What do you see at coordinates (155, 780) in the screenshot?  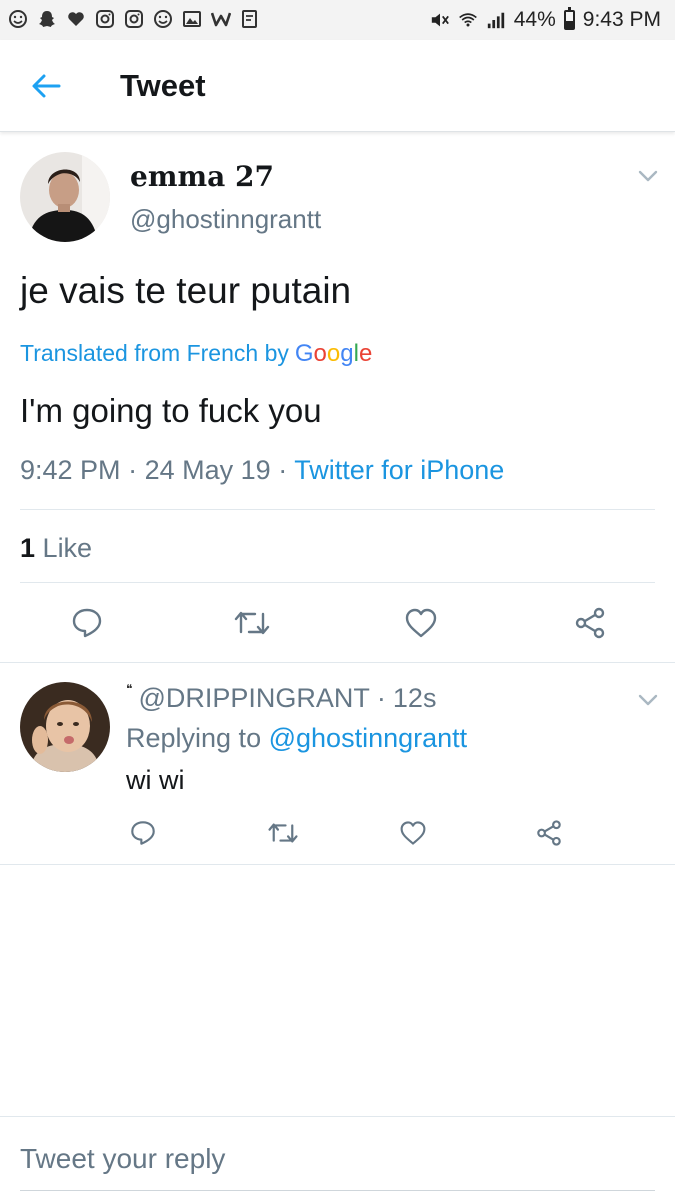 I see `reply-text: wi wi` at bounding box center [155, 780].